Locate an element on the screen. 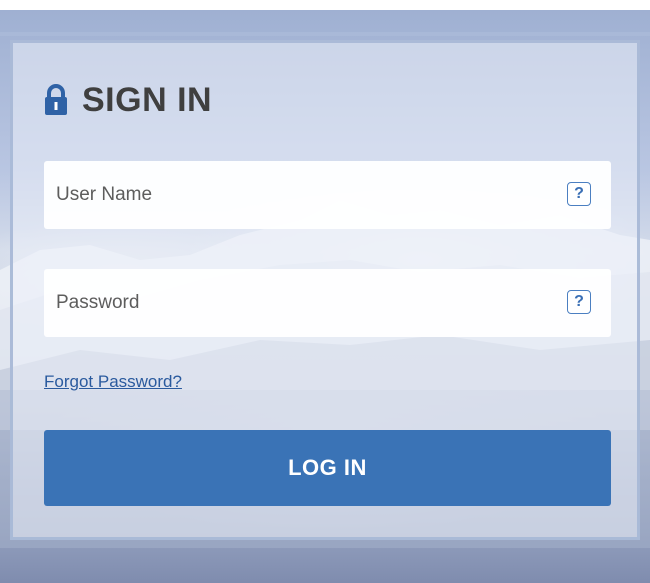  password-help-icon: ? is located at coordinates (579, 302).